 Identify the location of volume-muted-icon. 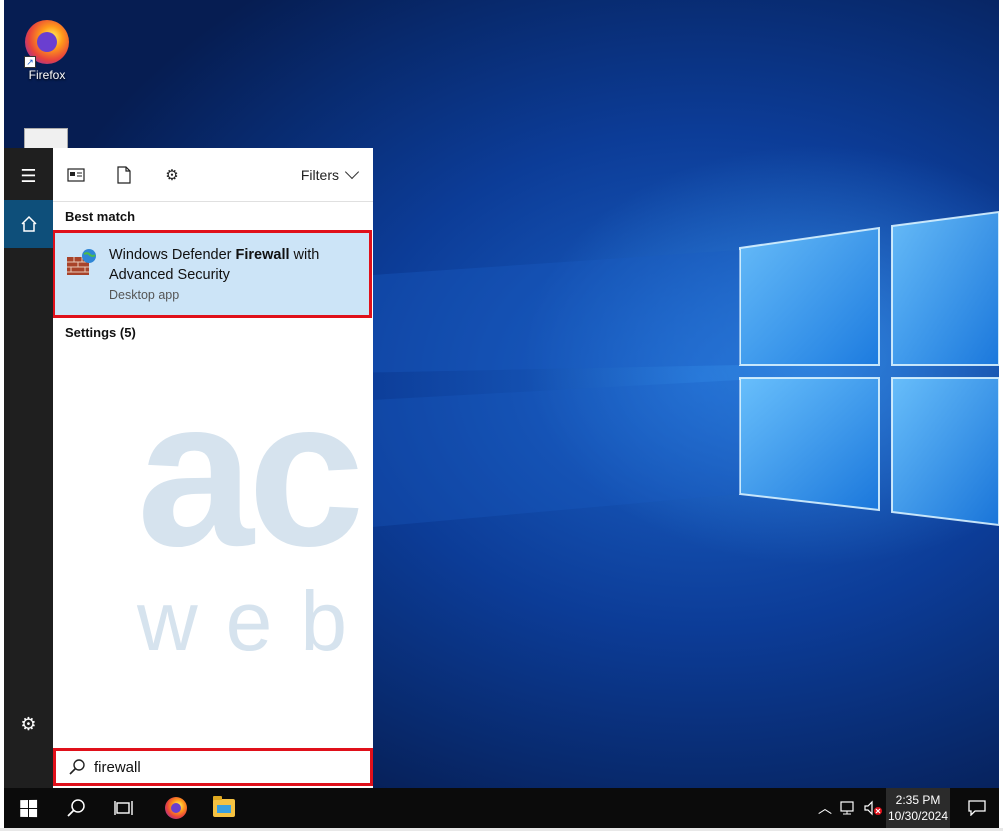
(873, 808).